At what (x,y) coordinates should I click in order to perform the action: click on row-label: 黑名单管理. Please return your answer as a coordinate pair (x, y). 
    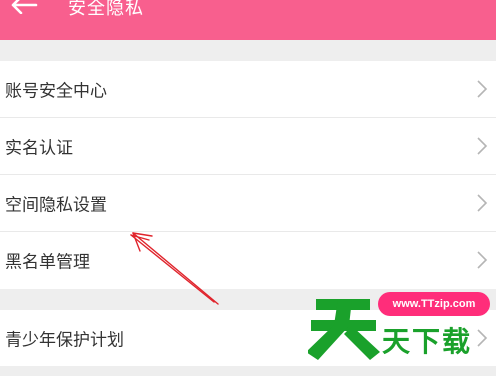
    Looking at the image, I should click on (47, 262).